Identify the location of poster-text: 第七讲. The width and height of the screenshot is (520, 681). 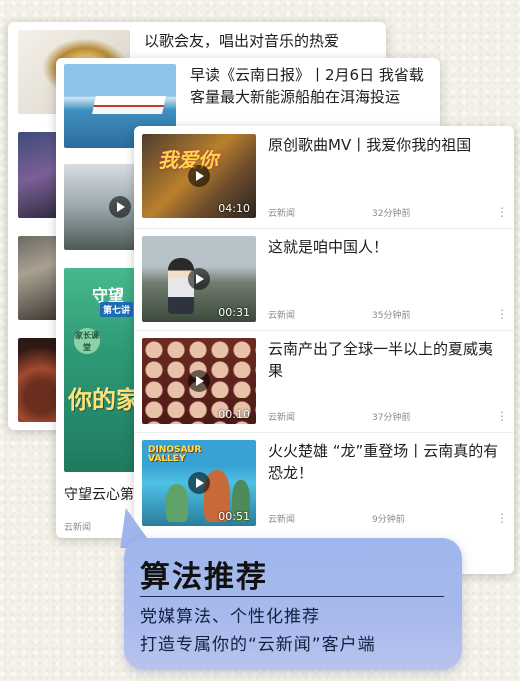
(117, 309).